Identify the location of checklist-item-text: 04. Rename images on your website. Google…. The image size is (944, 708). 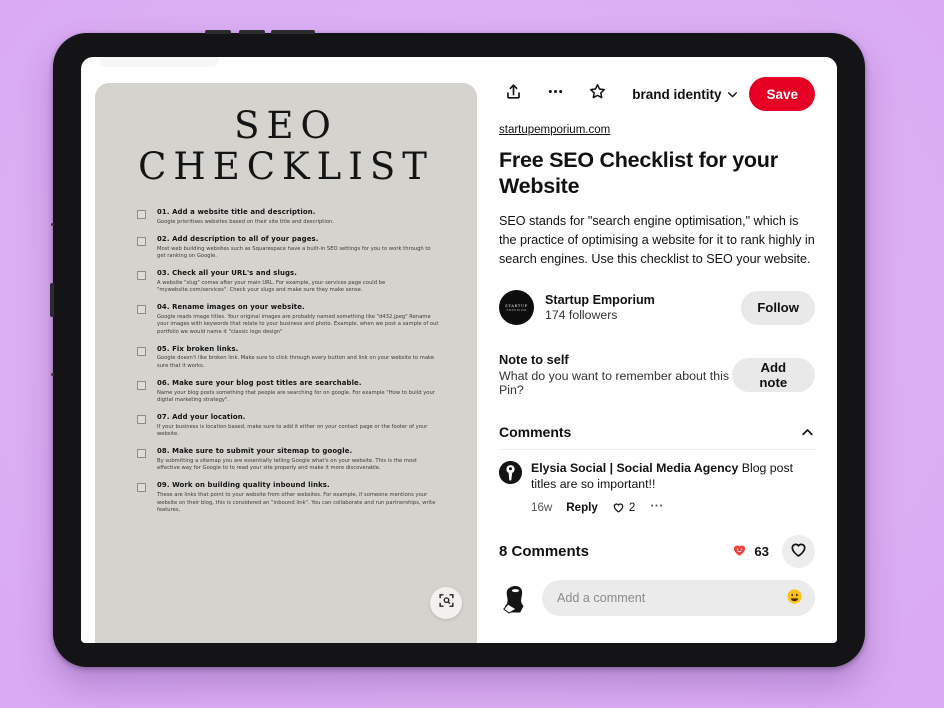
(298, 319).